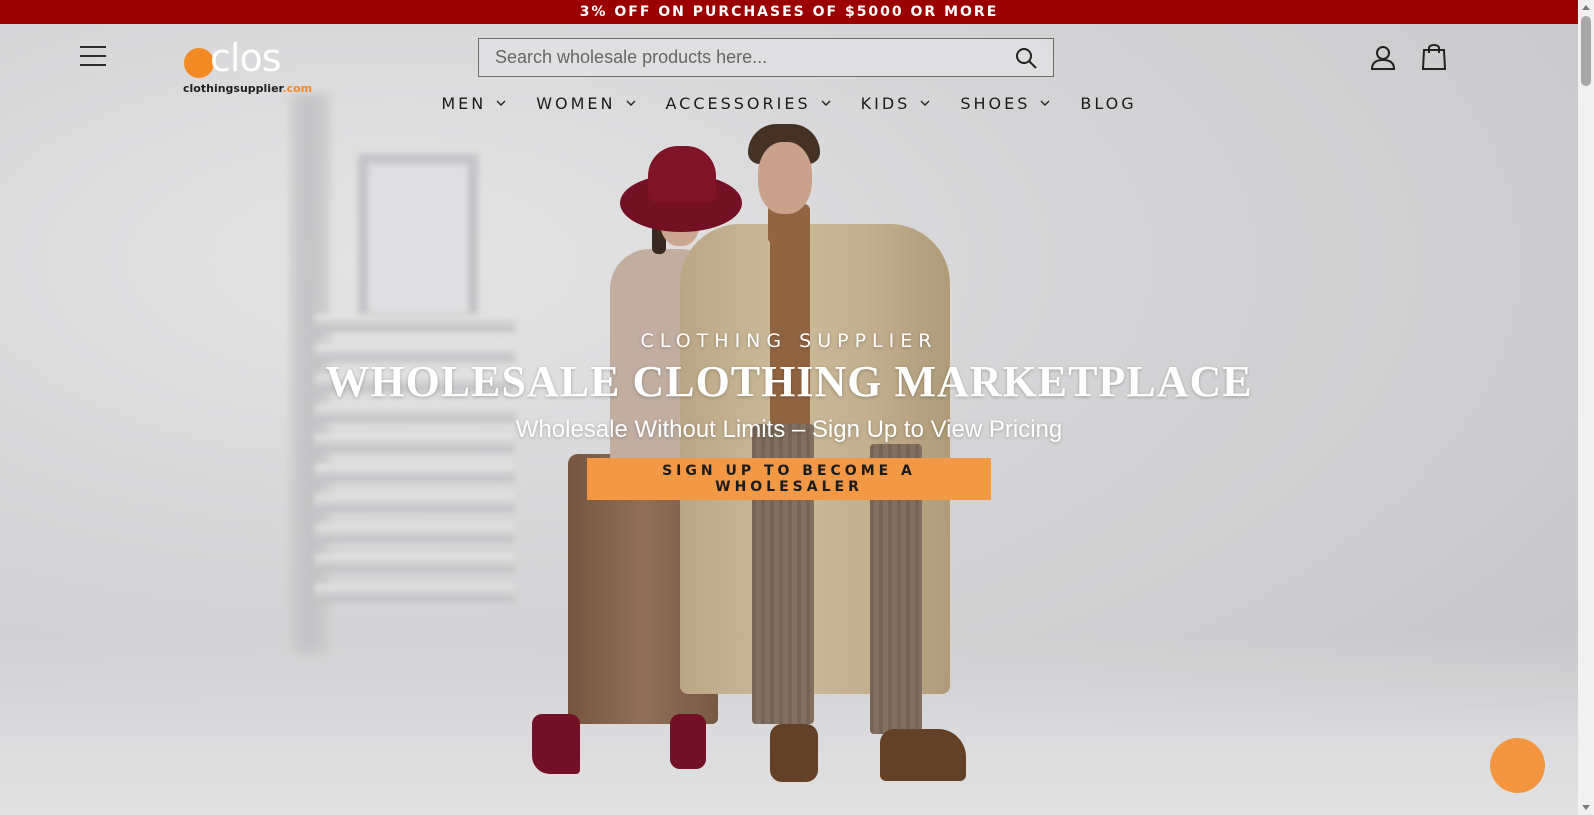 The height and width of the screenshot is (815, 1594). Describe the element at coordinates (585, 103) in the screenshot. I see `nav-item-women: WOMEN` at that location.